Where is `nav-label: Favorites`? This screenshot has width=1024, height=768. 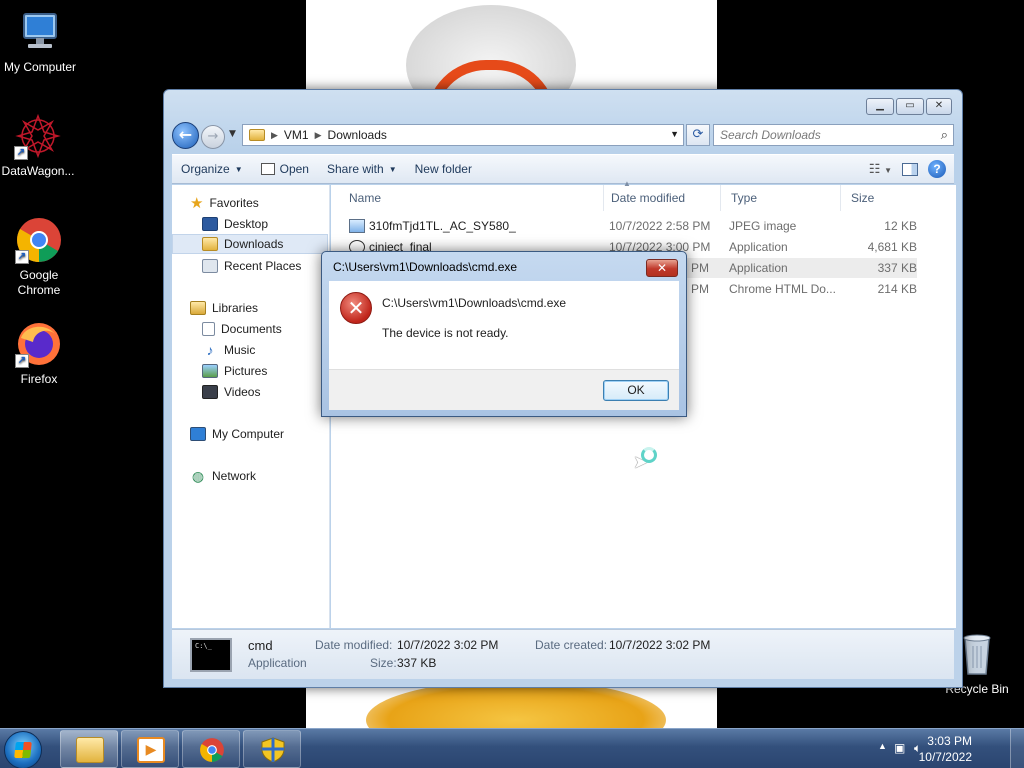
nav-label: Favorites is located at coordinates (234, 203).